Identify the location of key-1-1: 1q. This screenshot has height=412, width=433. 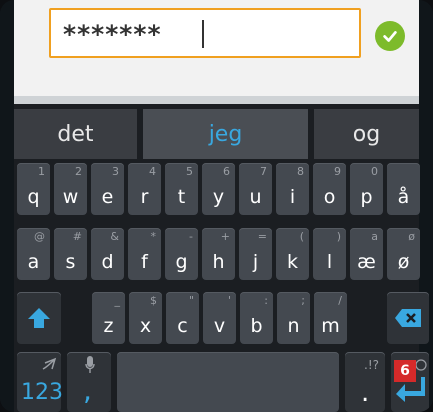
(33, 189).